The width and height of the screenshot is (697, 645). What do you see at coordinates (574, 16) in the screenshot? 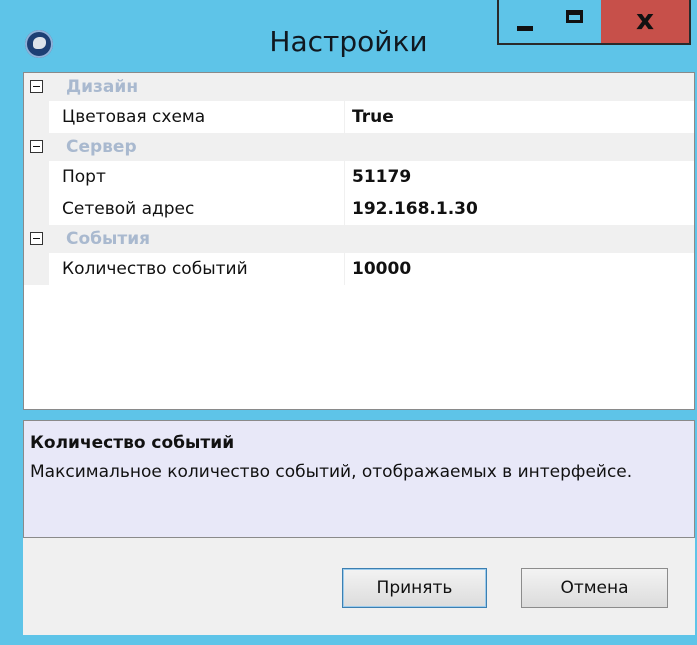
I see `maximize-icon` at bounding box center [574, 16].